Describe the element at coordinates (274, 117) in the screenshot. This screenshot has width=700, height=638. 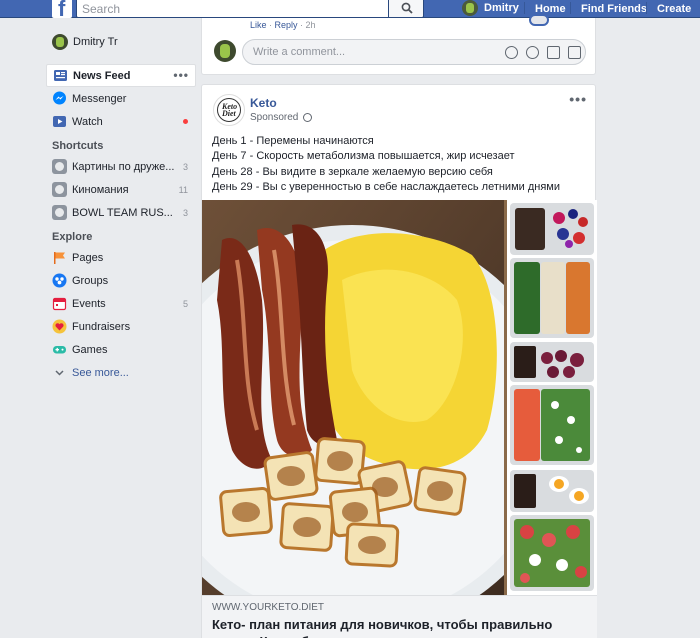
I see `sponsored-text: Sponsored` at that location.